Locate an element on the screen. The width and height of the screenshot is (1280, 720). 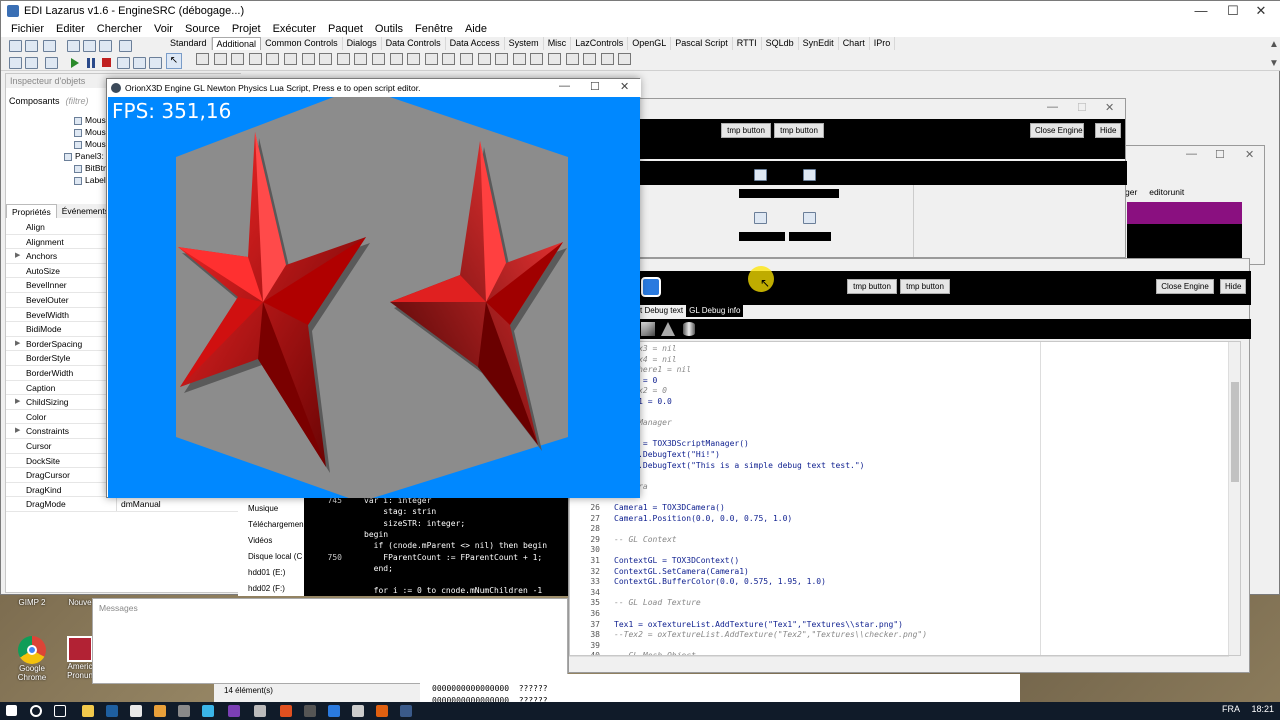
view-units-icon is located at coordinates (15, 63).